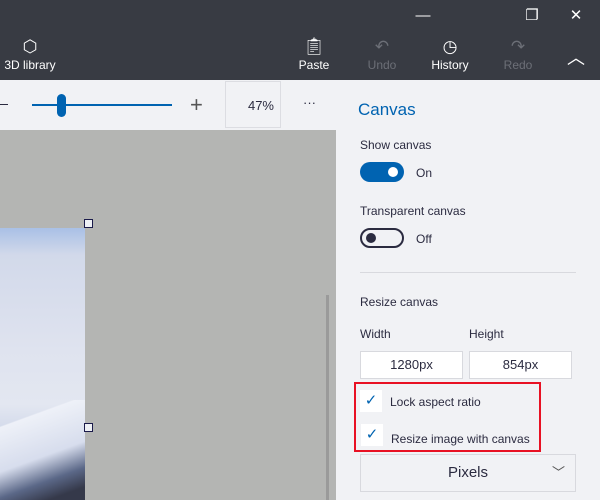  I want to click on transparent-canvas-label: Transparent canvas, so click(413, 211).